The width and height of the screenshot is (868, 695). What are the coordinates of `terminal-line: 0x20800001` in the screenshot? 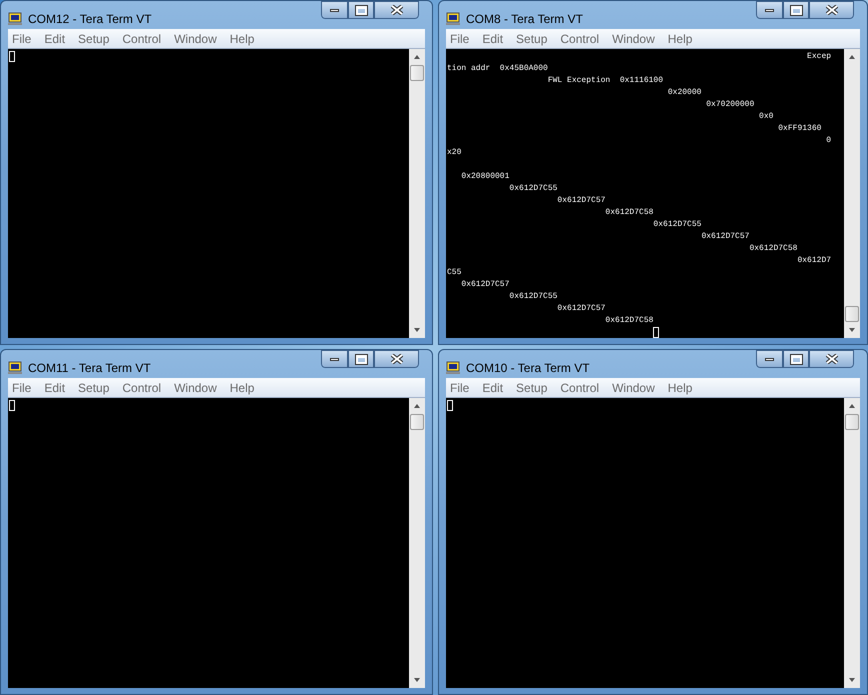 It's located at (485, 177).